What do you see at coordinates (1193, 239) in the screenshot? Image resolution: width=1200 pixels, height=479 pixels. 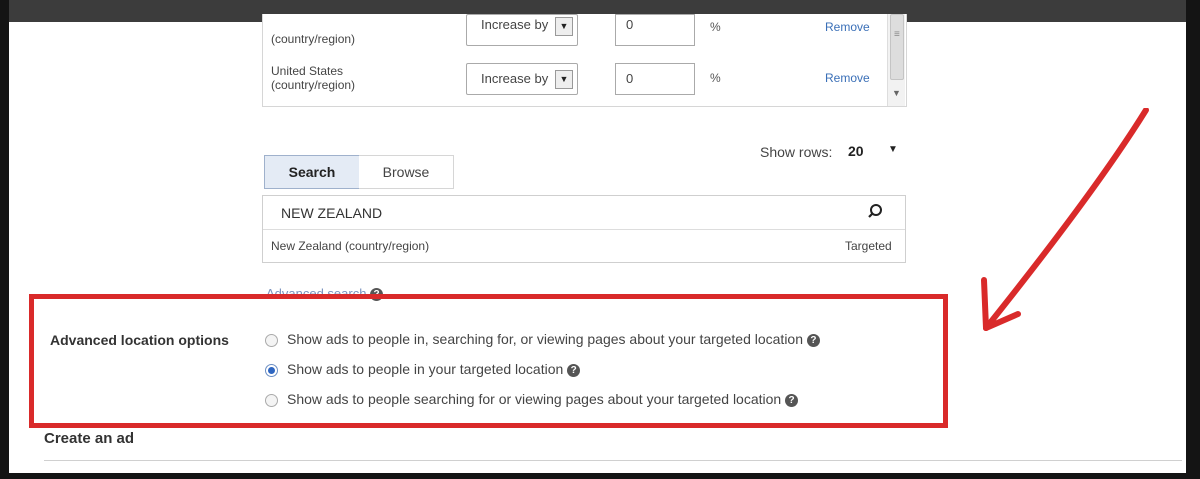 I see `window-border-right` at bounding box center [1193, 239].